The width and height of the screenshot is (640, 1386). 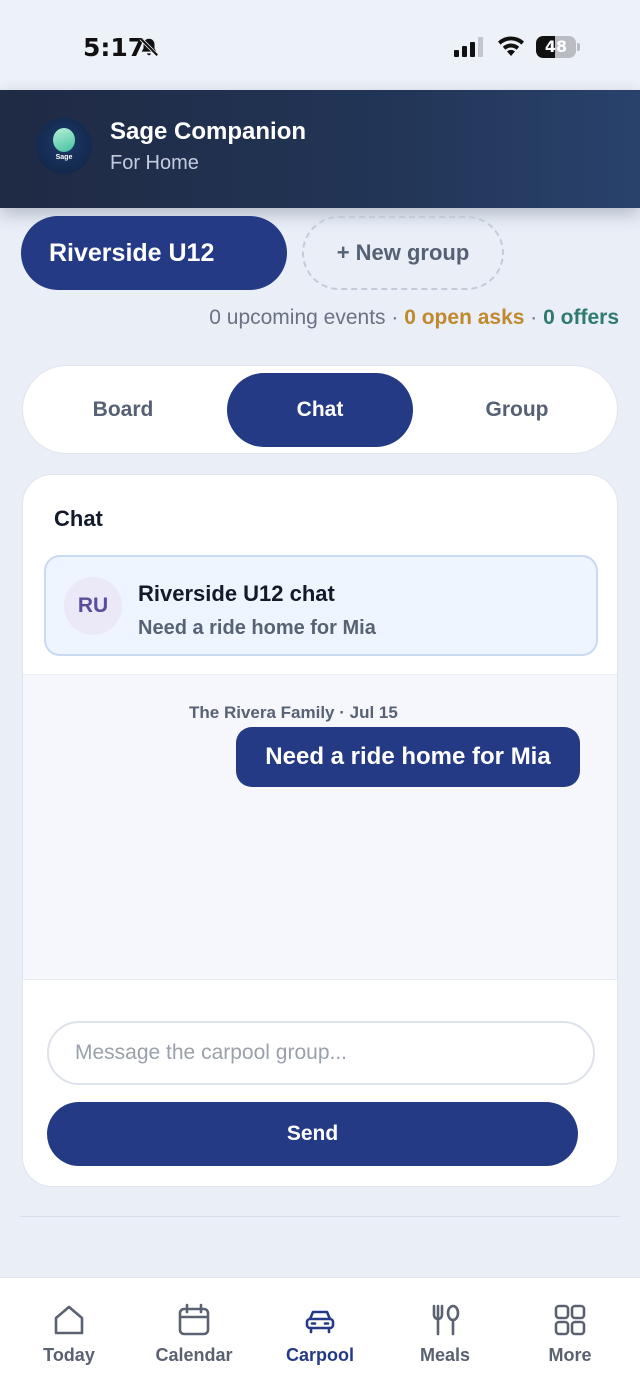 I want to click on offers-count: 0 offers, so click(x=581, y=317).